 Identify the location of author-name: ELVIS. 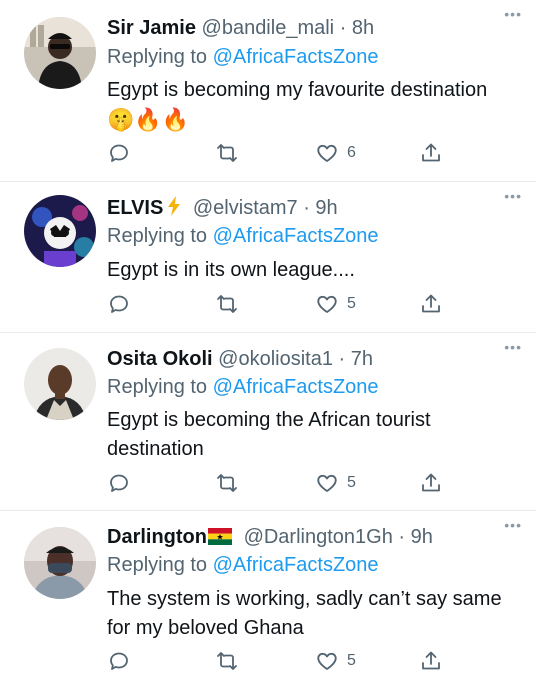
(135, 208).